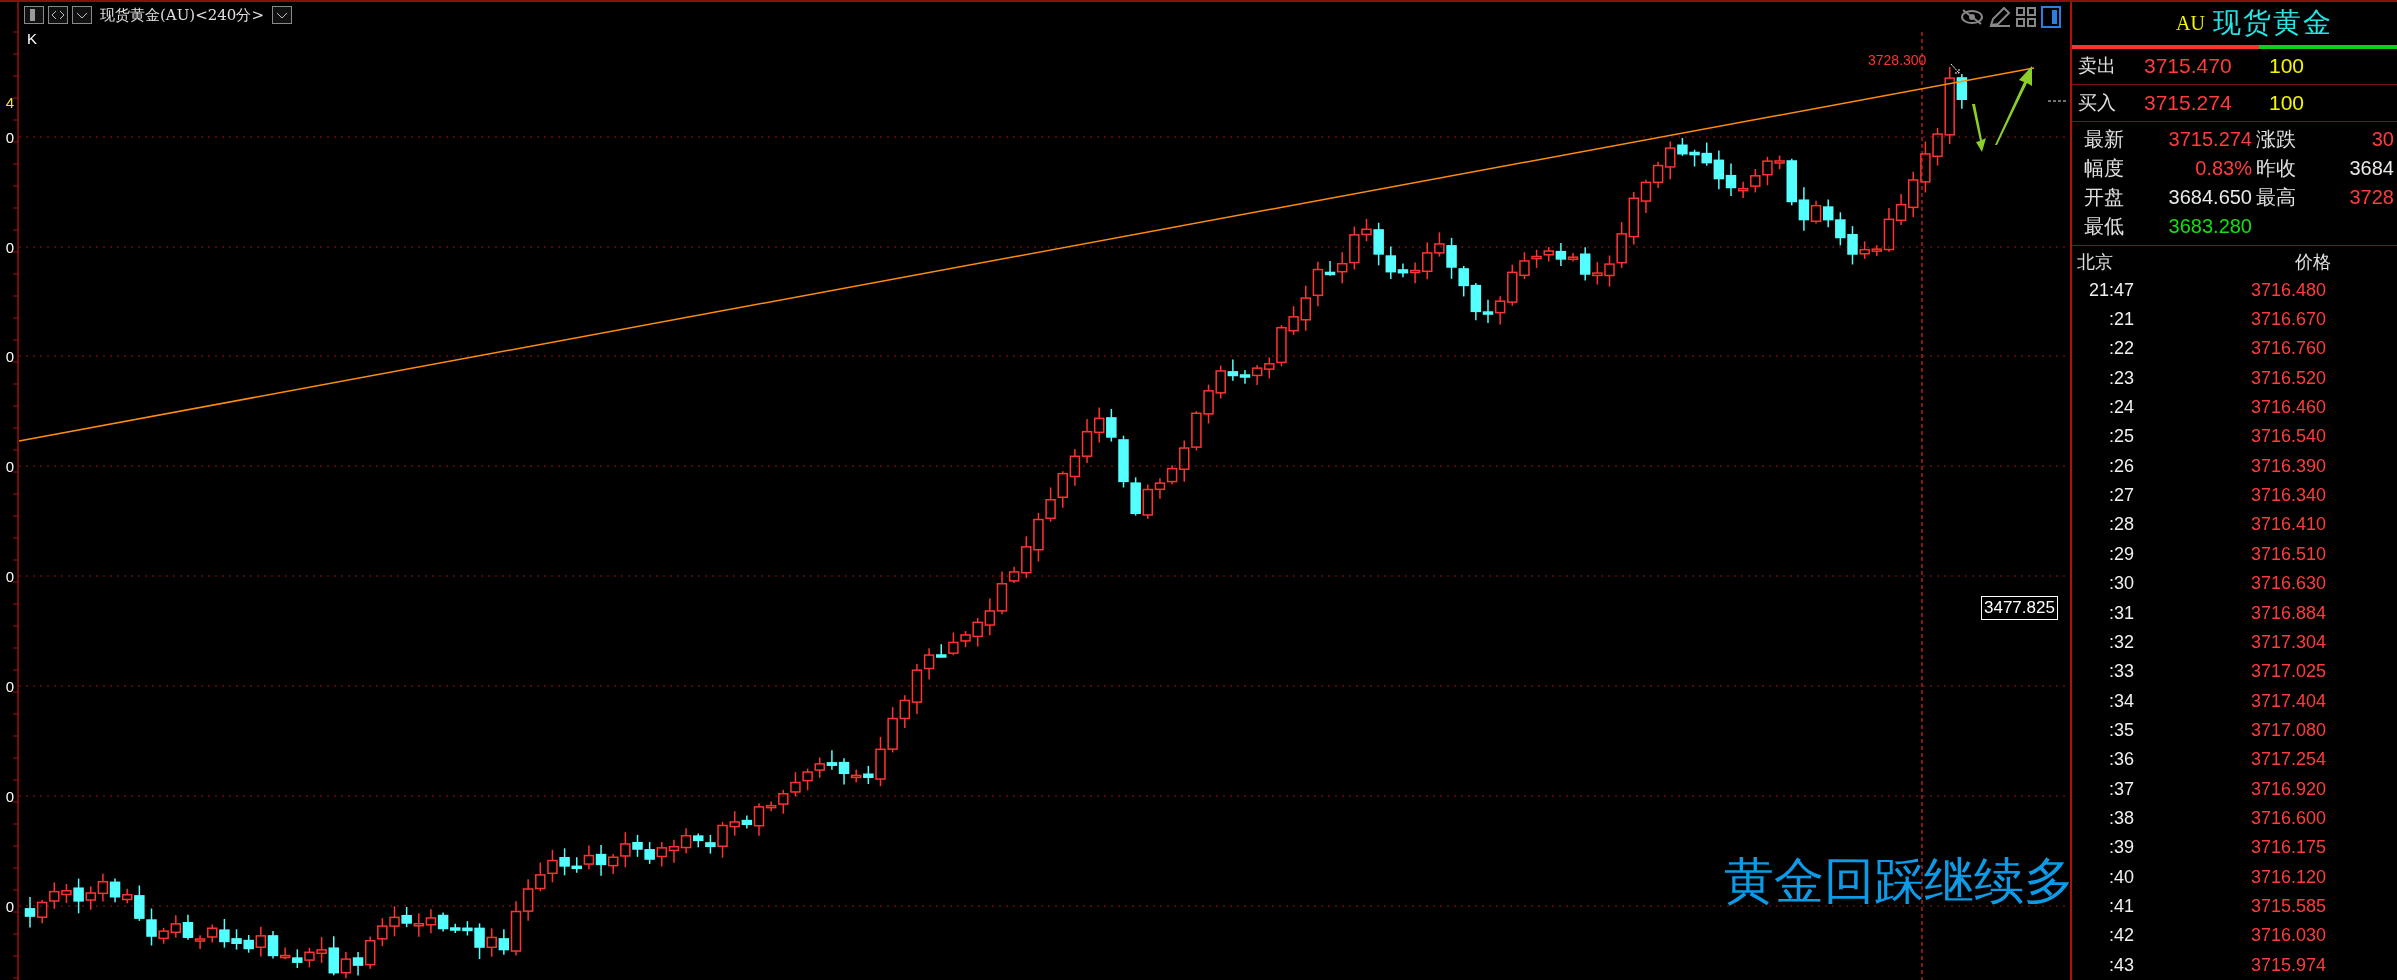 This screenshot has width=2397, height=980. Describe the element at coordinates (2209, 198) in the screenshot. I see `stat-value: 3684.650` at that location.